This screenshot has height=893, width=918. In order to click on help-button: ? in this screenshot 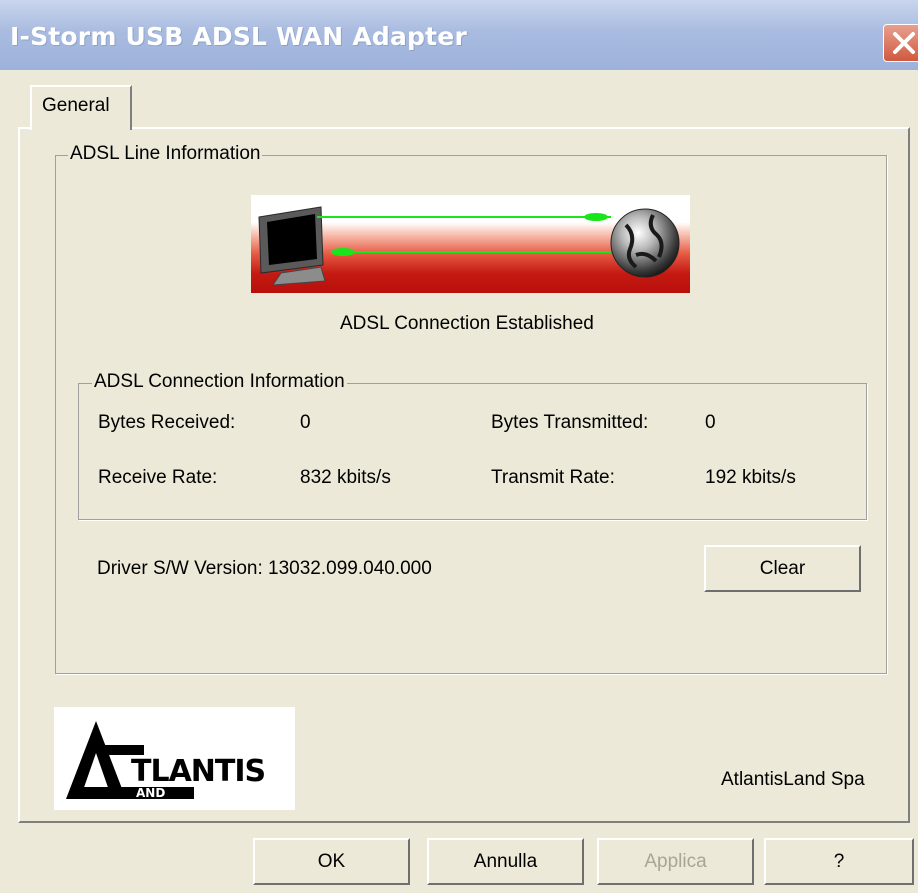, I will do `click(839, 861)`.